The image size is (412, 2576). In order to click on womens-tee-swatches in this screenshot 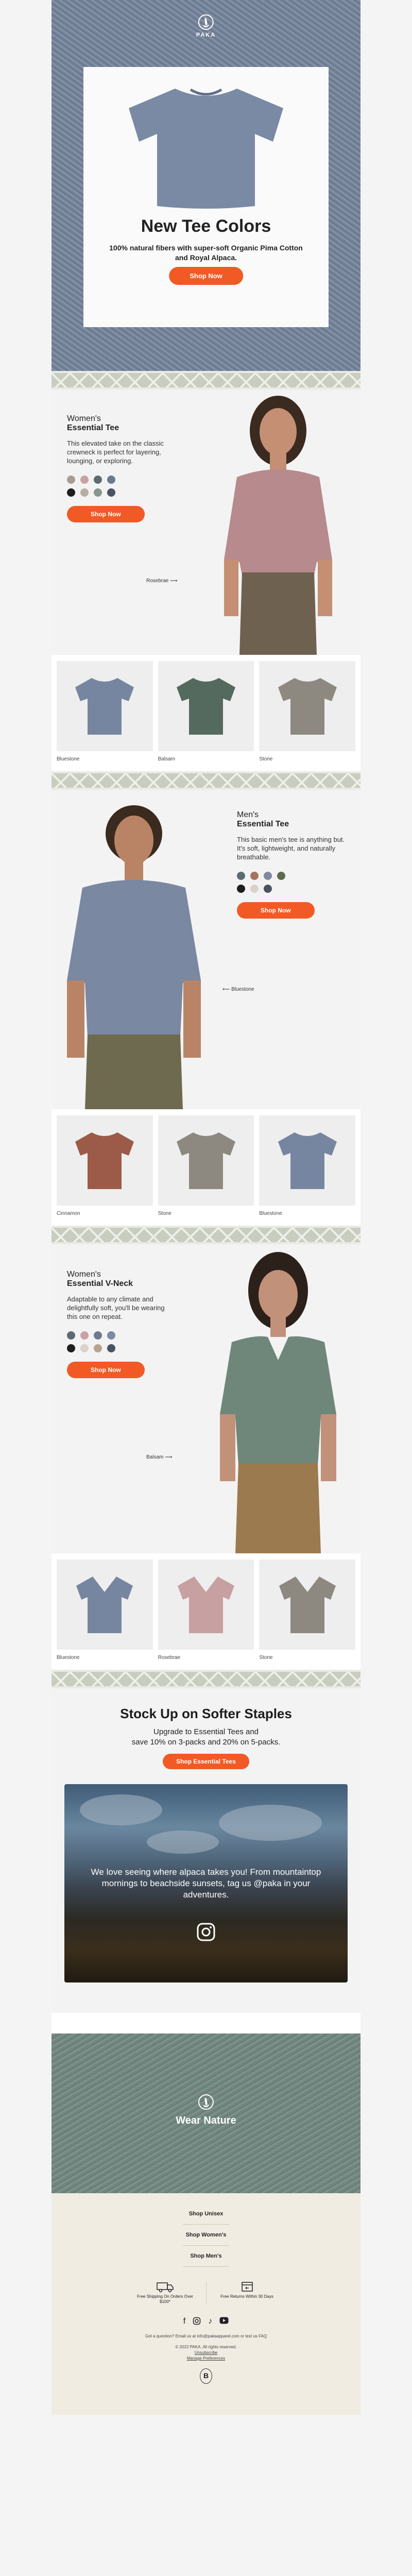, I will do `click(121, 486)`.